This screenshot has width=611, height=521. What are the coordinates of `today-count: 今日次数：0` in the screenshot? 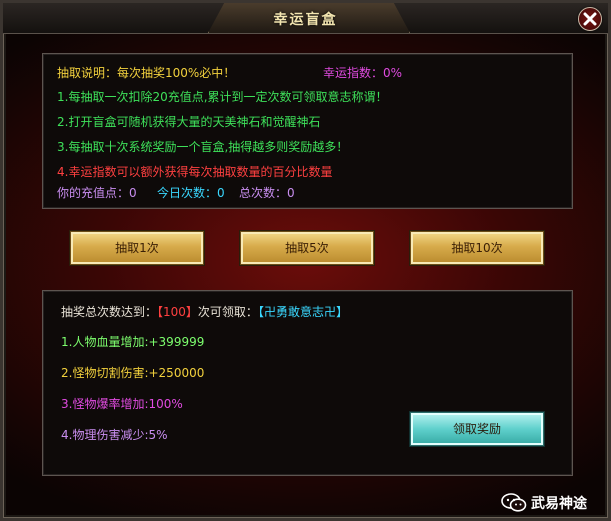 It's located at (191, 193).